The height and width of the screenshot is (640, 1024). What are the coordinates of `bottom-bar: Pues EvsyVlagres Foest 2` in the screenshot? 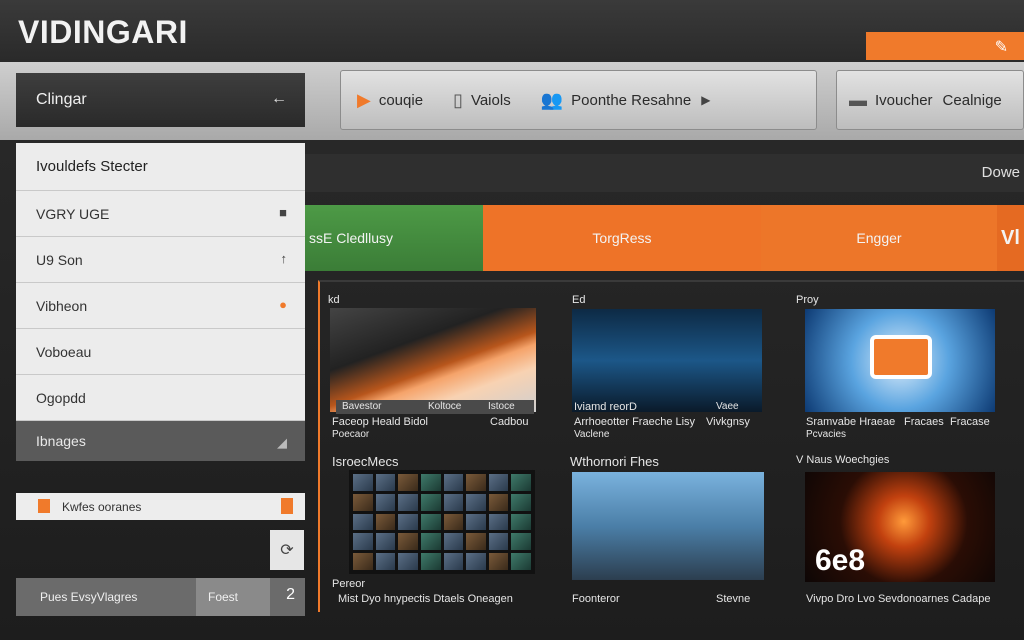 It's located at (160, 597).